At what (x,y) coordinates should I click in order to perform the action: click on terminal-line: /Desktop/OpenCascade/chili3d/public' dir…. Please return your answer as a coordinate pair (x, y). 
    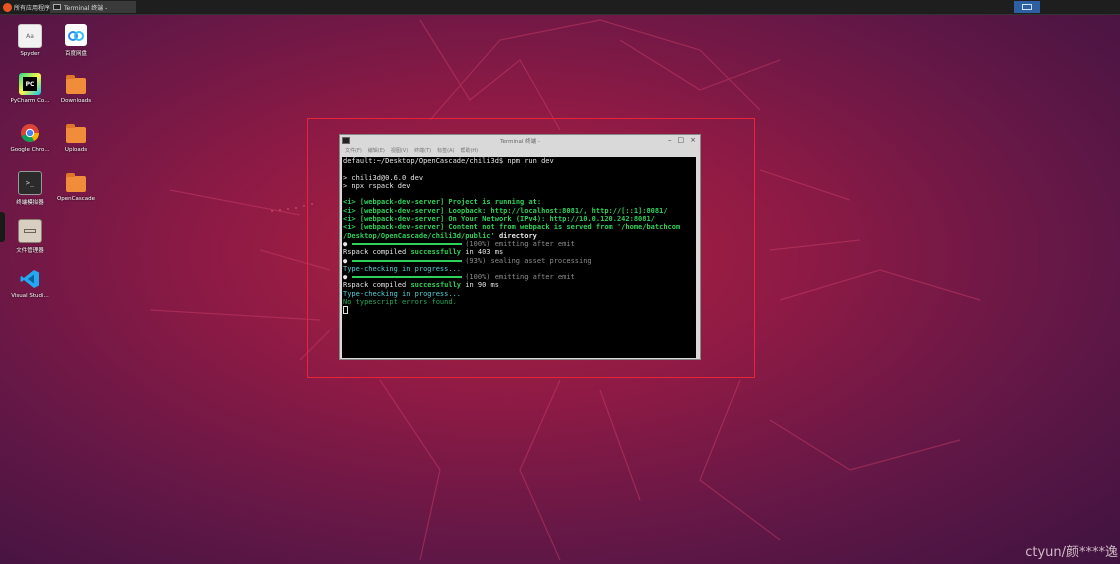
    Looking at the image, I should click on (519, 236).